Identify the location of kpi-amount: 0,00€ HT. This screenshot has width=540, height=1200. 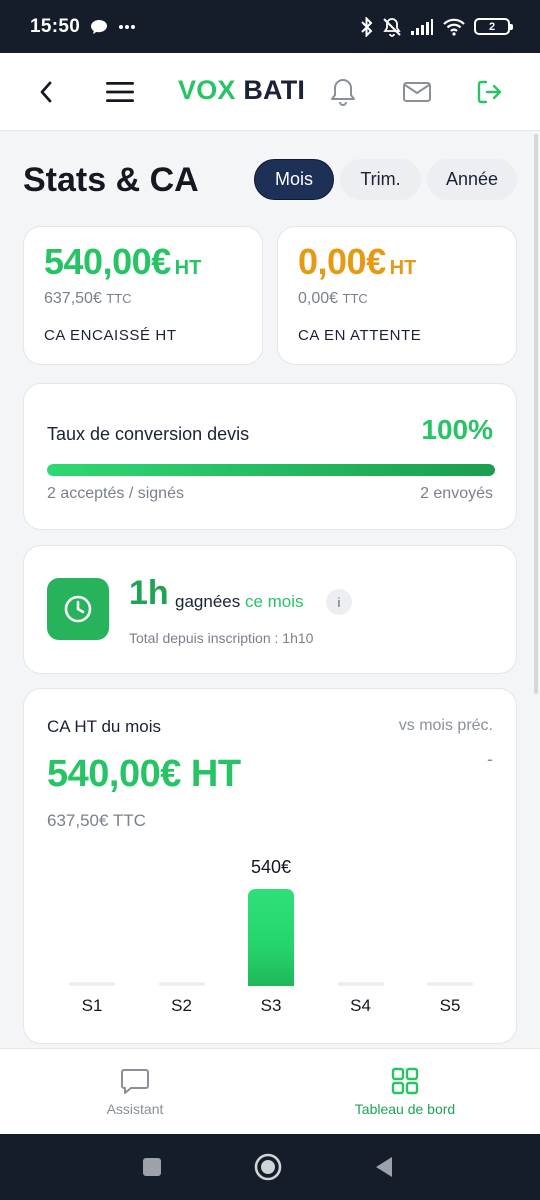
(357, 262).